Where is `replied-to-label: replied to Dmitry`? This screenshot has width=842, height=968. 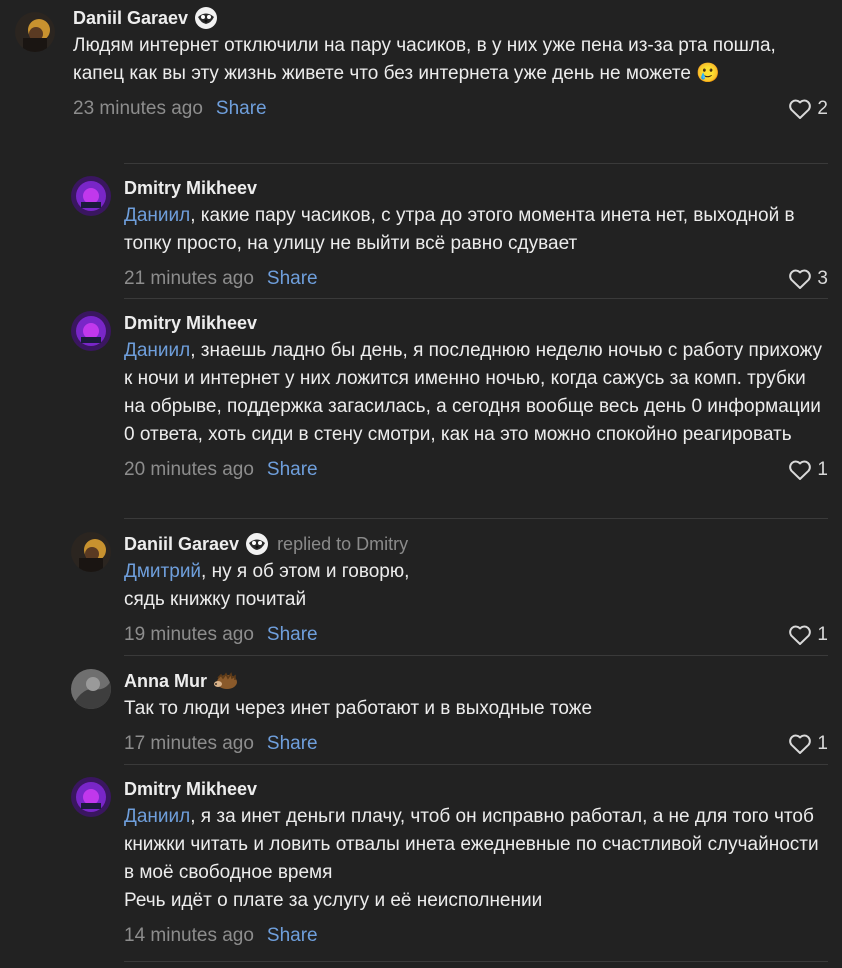 replied-to-label: replied to Dmitry is located at coordinates (342, 544).